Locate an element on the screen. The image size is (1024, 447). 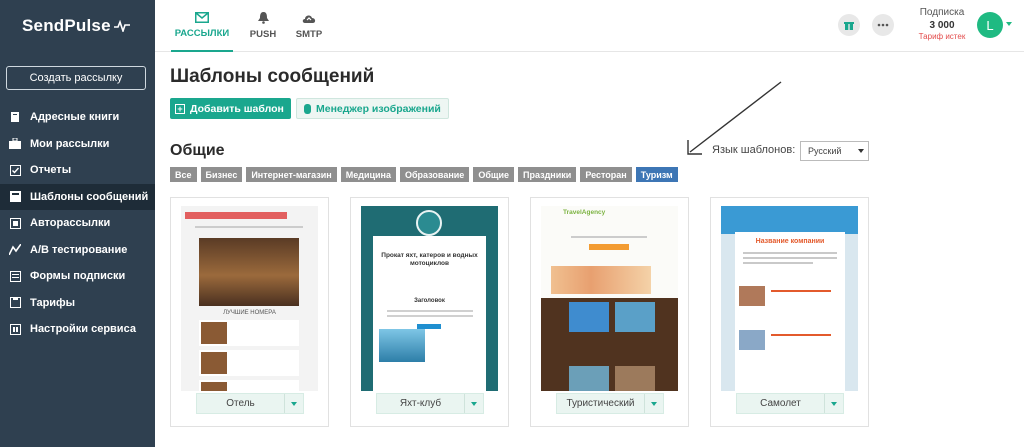
image-manager-button: Менеджер изображений is located at coordinates (372, 108).